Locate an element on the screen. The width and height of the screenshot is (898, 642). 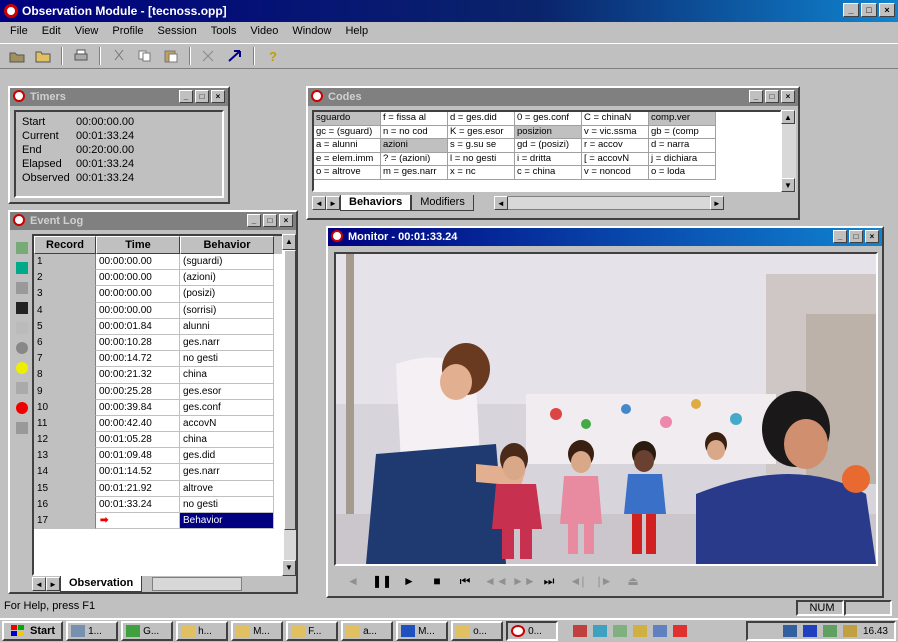
table-row: 1 00:00:00.00 (sguardi) is located at coordinates (158, 262).